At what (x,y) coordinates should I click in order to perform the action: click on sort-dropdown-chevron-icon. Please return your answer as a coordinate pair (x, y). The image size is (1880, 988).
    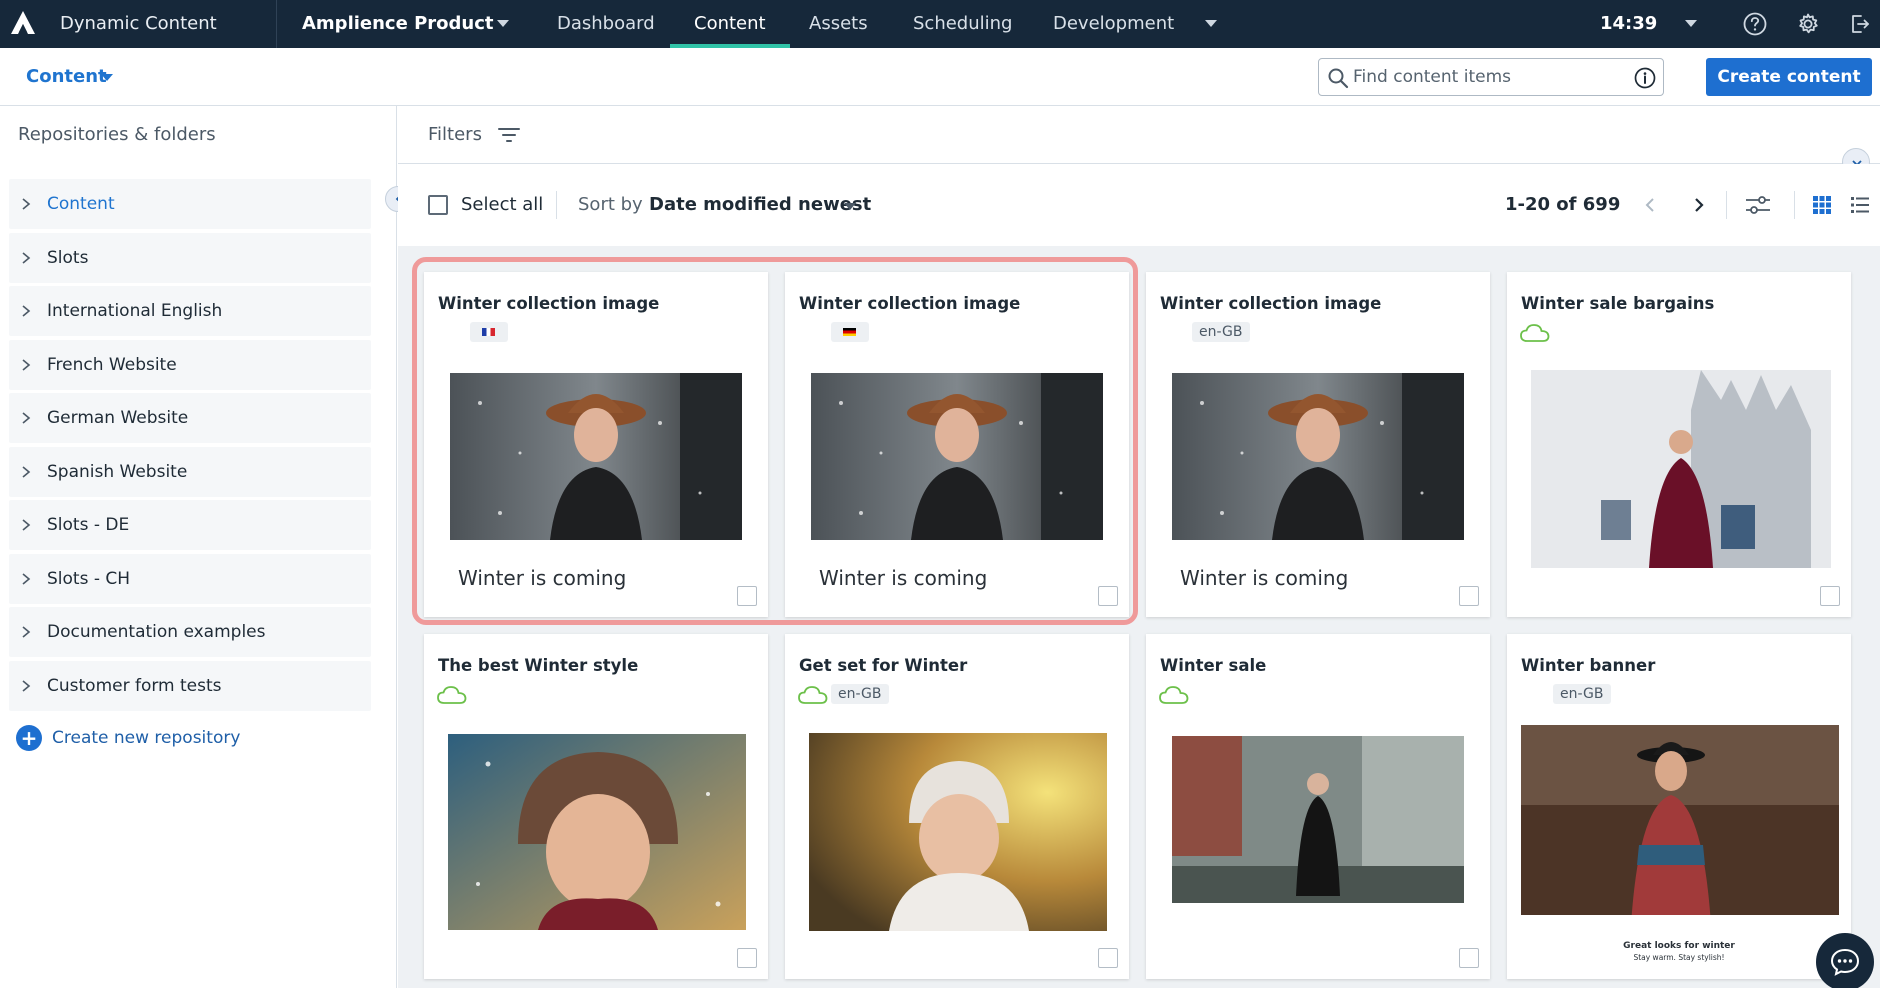
    Looking at the image, I should click on (850, 206).